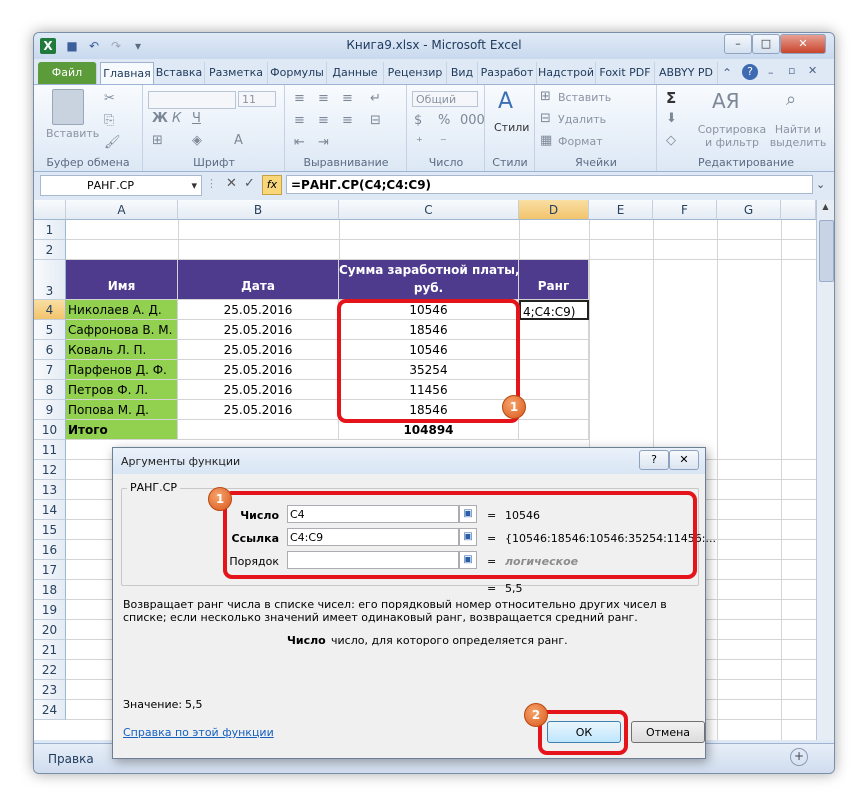  What do you see at coordinates (197, 140) in the screenshot?
I see `fill-color-icon: ◈` at bounding box center [197, 140].